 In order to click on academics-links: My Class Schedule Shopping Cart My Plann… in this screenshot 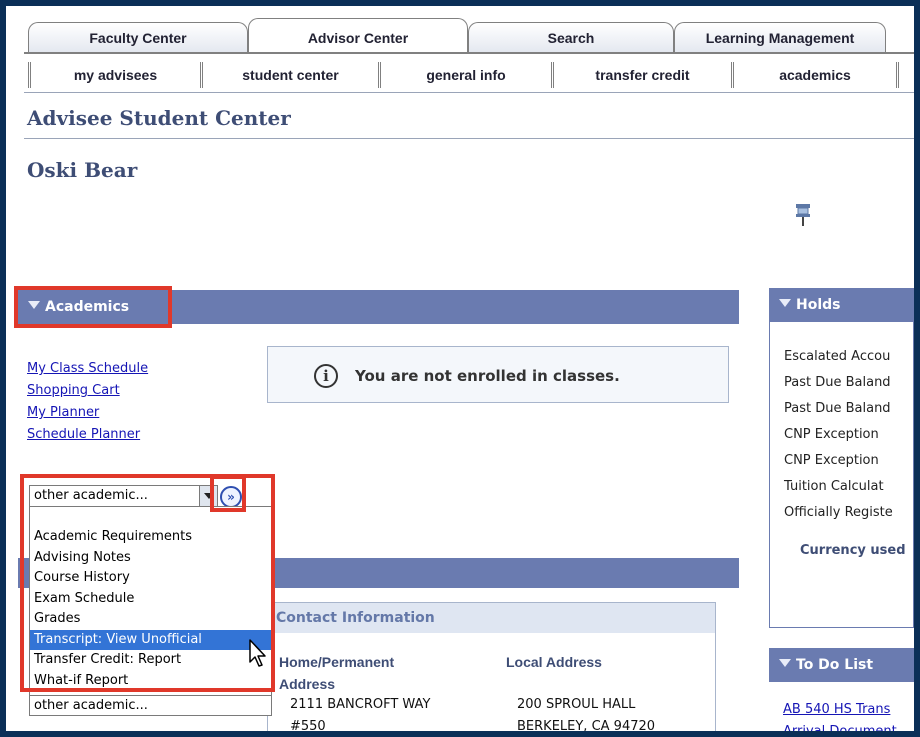, I will do `click(87, 402)`.